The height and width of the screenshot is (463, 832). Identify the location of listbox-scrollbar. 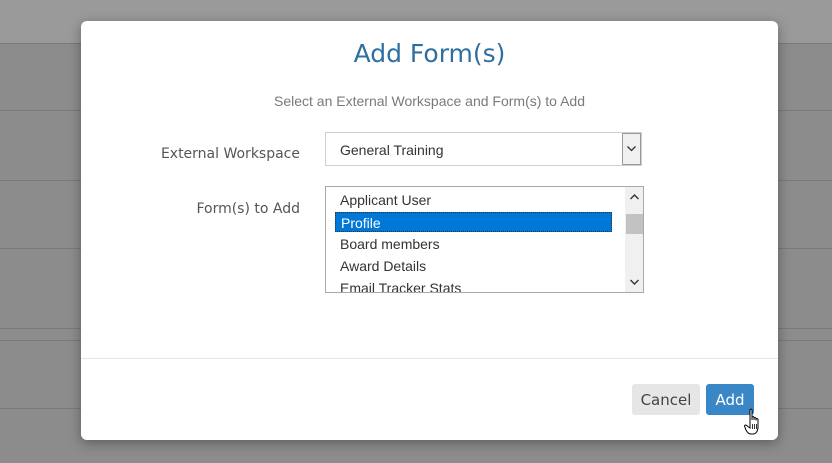
(634, 239).